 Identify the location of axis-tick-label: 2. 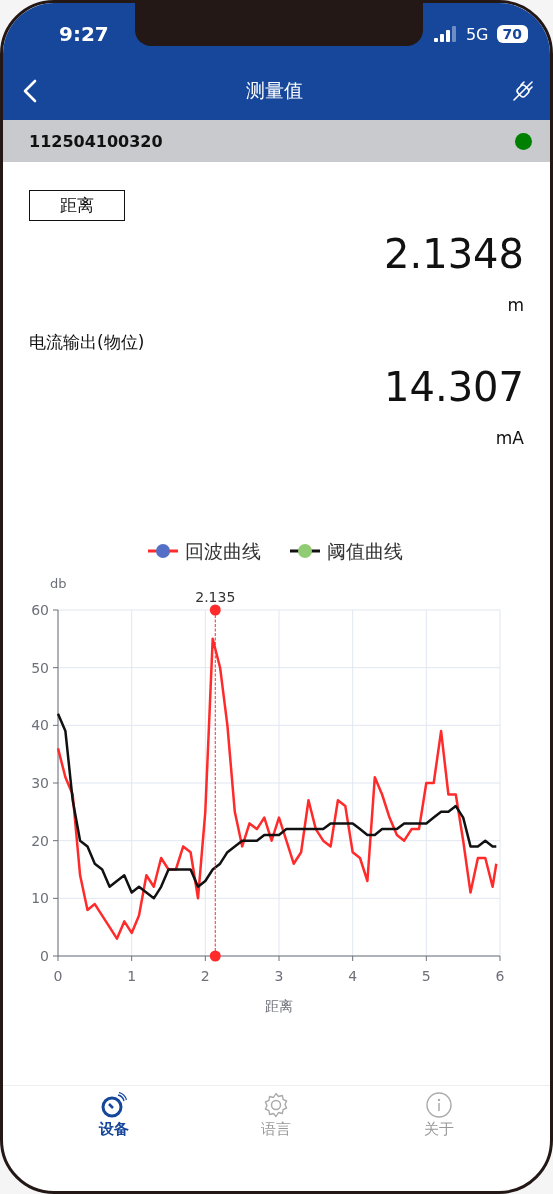
(205, 976).